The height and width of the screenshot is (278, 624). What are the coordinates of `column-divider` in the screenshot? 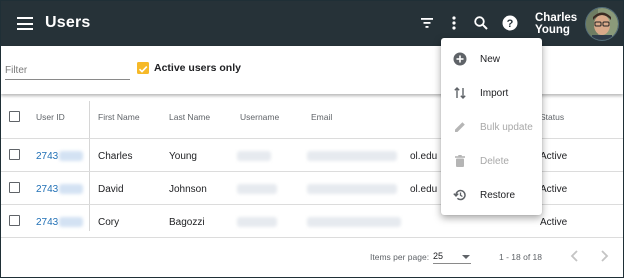 It's located at (89, 166).